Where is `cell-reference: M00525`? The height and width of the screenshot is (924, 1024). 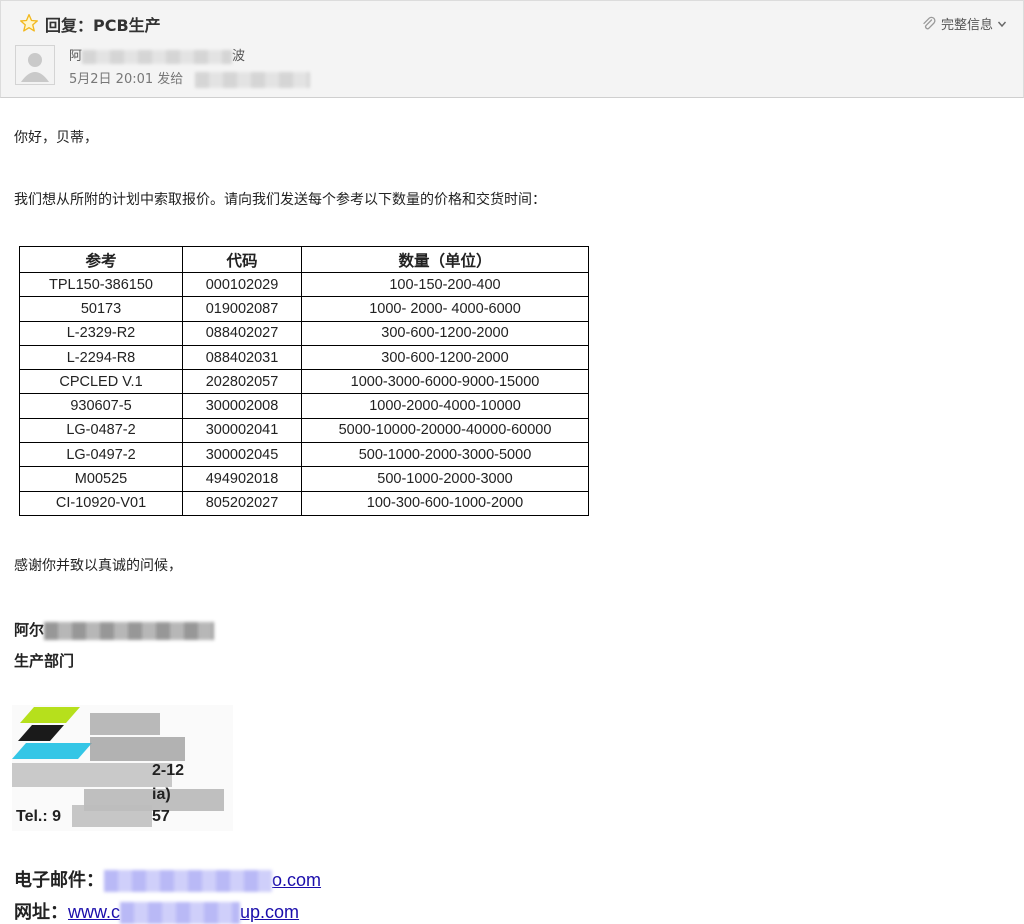
cell-reference: M00525 is located at coordinates (101, 479).